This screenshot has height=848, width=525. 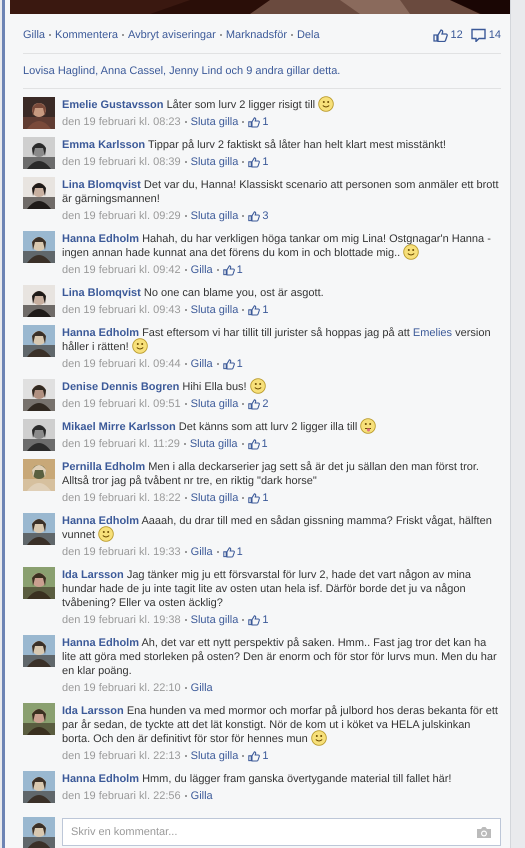 I want to click on action-link: Gilla, so click(x=34, y=35).